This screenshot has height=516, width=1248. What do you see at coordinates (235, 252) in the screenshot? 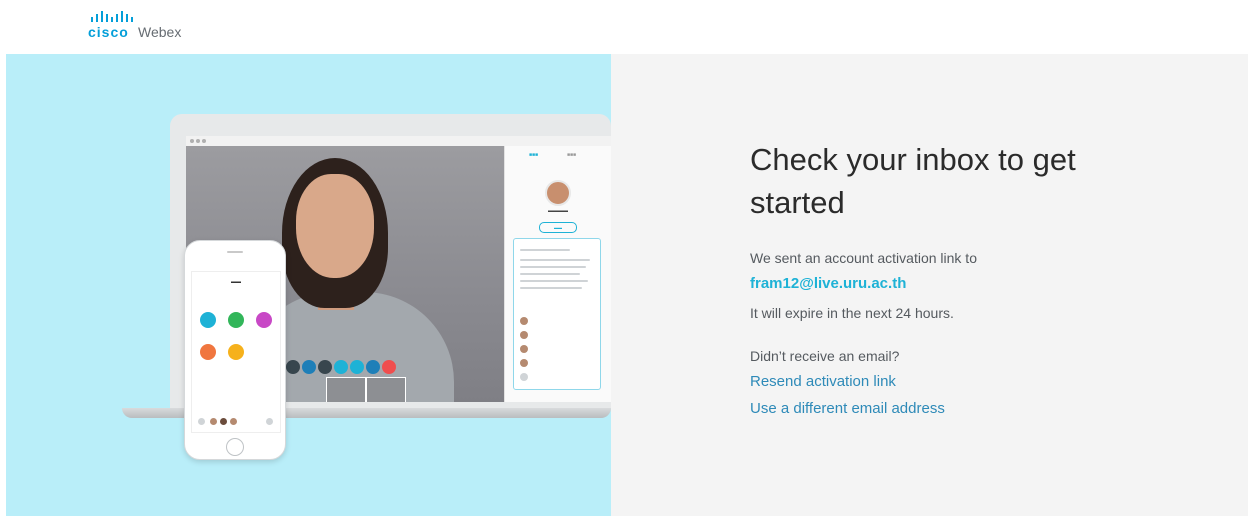
I see `phone-speaker` at bounding box center [235, 252].